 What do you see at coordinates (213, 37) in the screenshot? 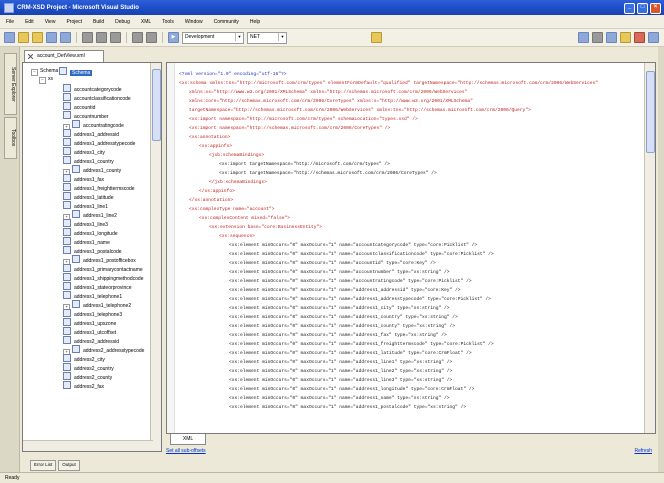
I see `configuration-combo: Development ▼` at bounding box center [213, 37].